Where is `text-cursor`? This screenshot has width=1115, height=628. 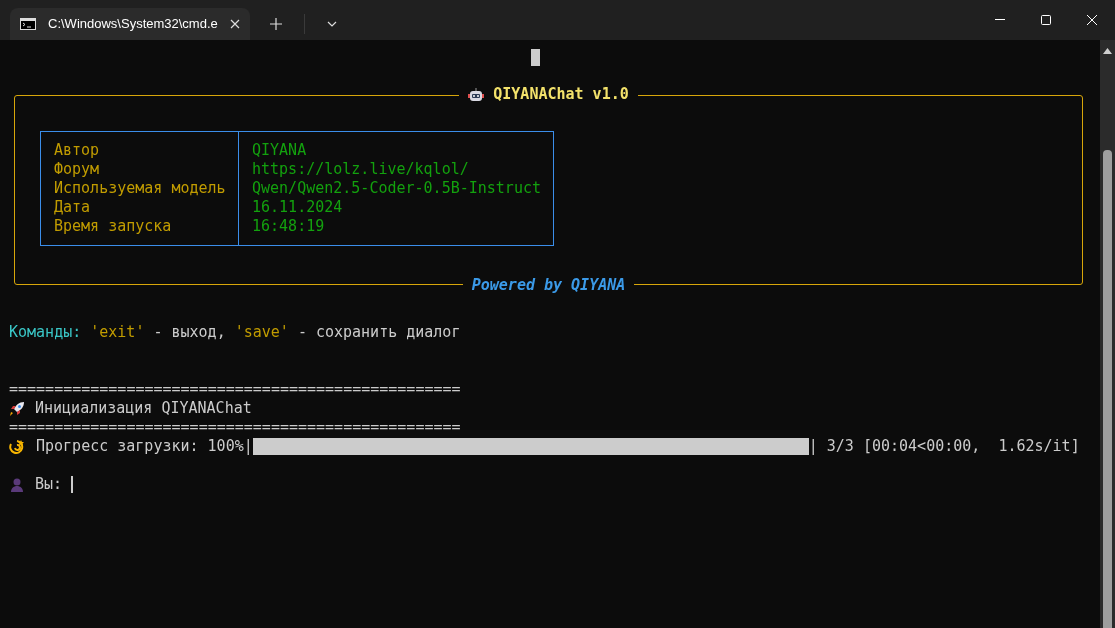
text-cursor is located at coordinates (535, 57).